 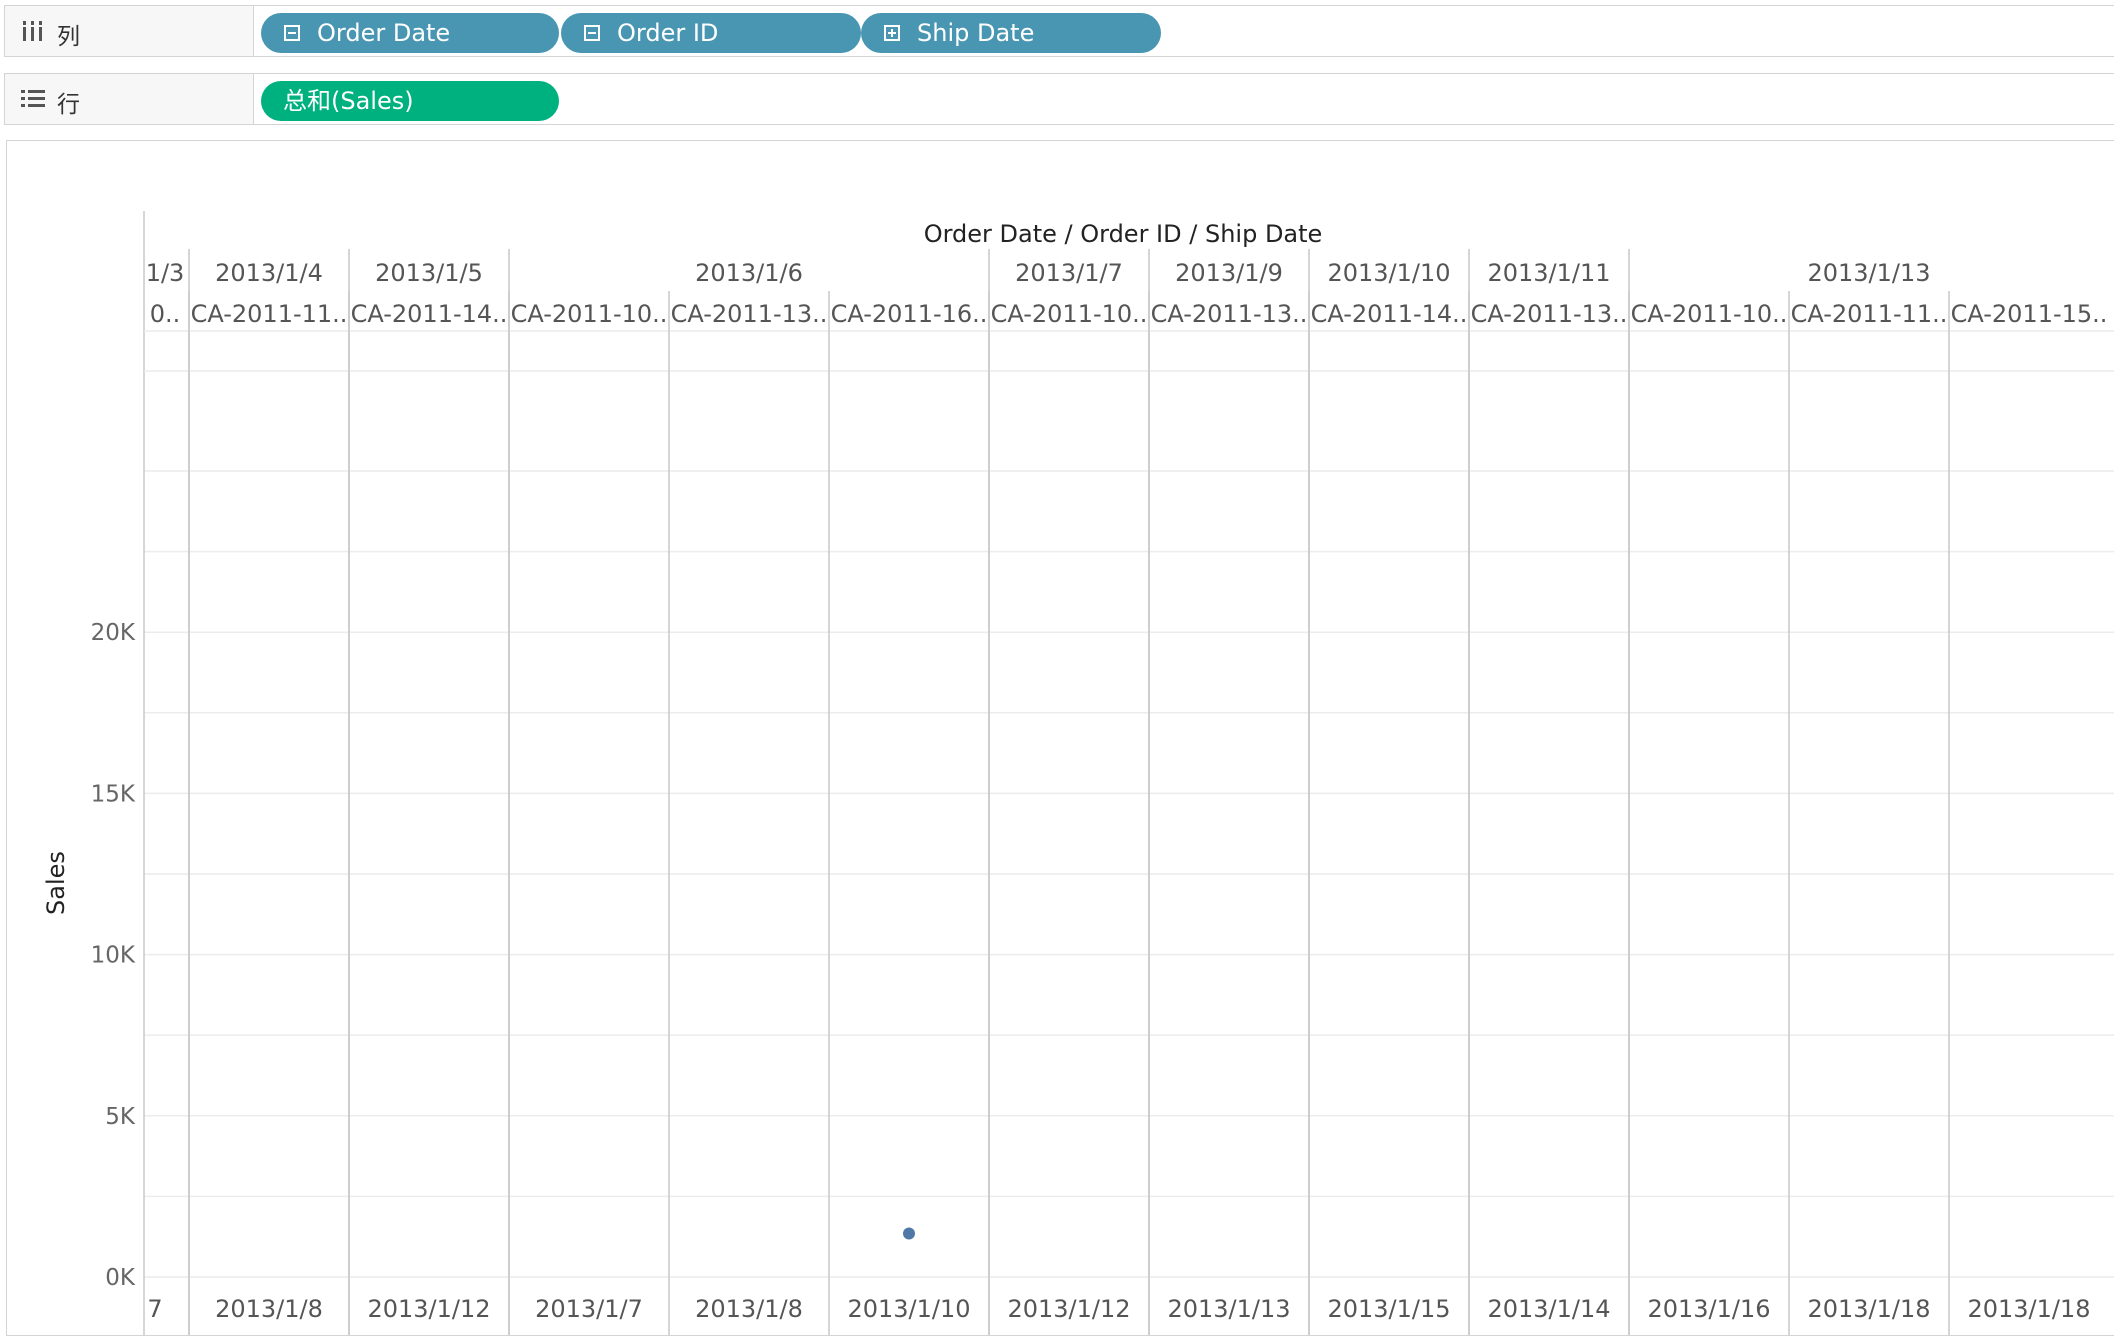 I want to click on ship-date-header: 2013/1/13, so click(x=1228, y=1309).